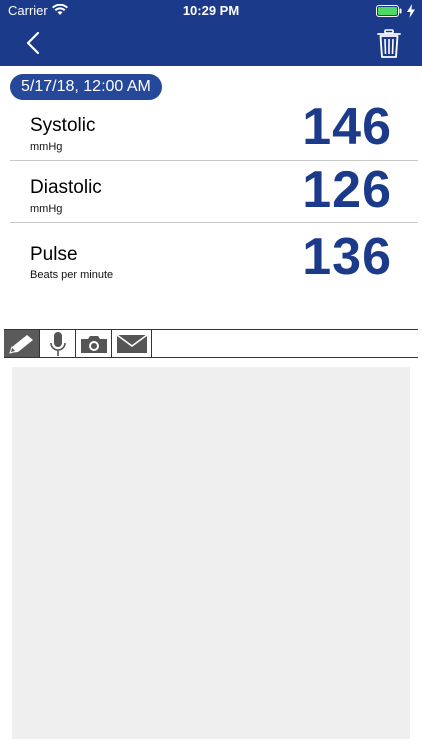 This screenshot has width=422, height=750. Describe the element at coordinates (211, 343) in the screenshot. I see `note-toolbar` at that location.